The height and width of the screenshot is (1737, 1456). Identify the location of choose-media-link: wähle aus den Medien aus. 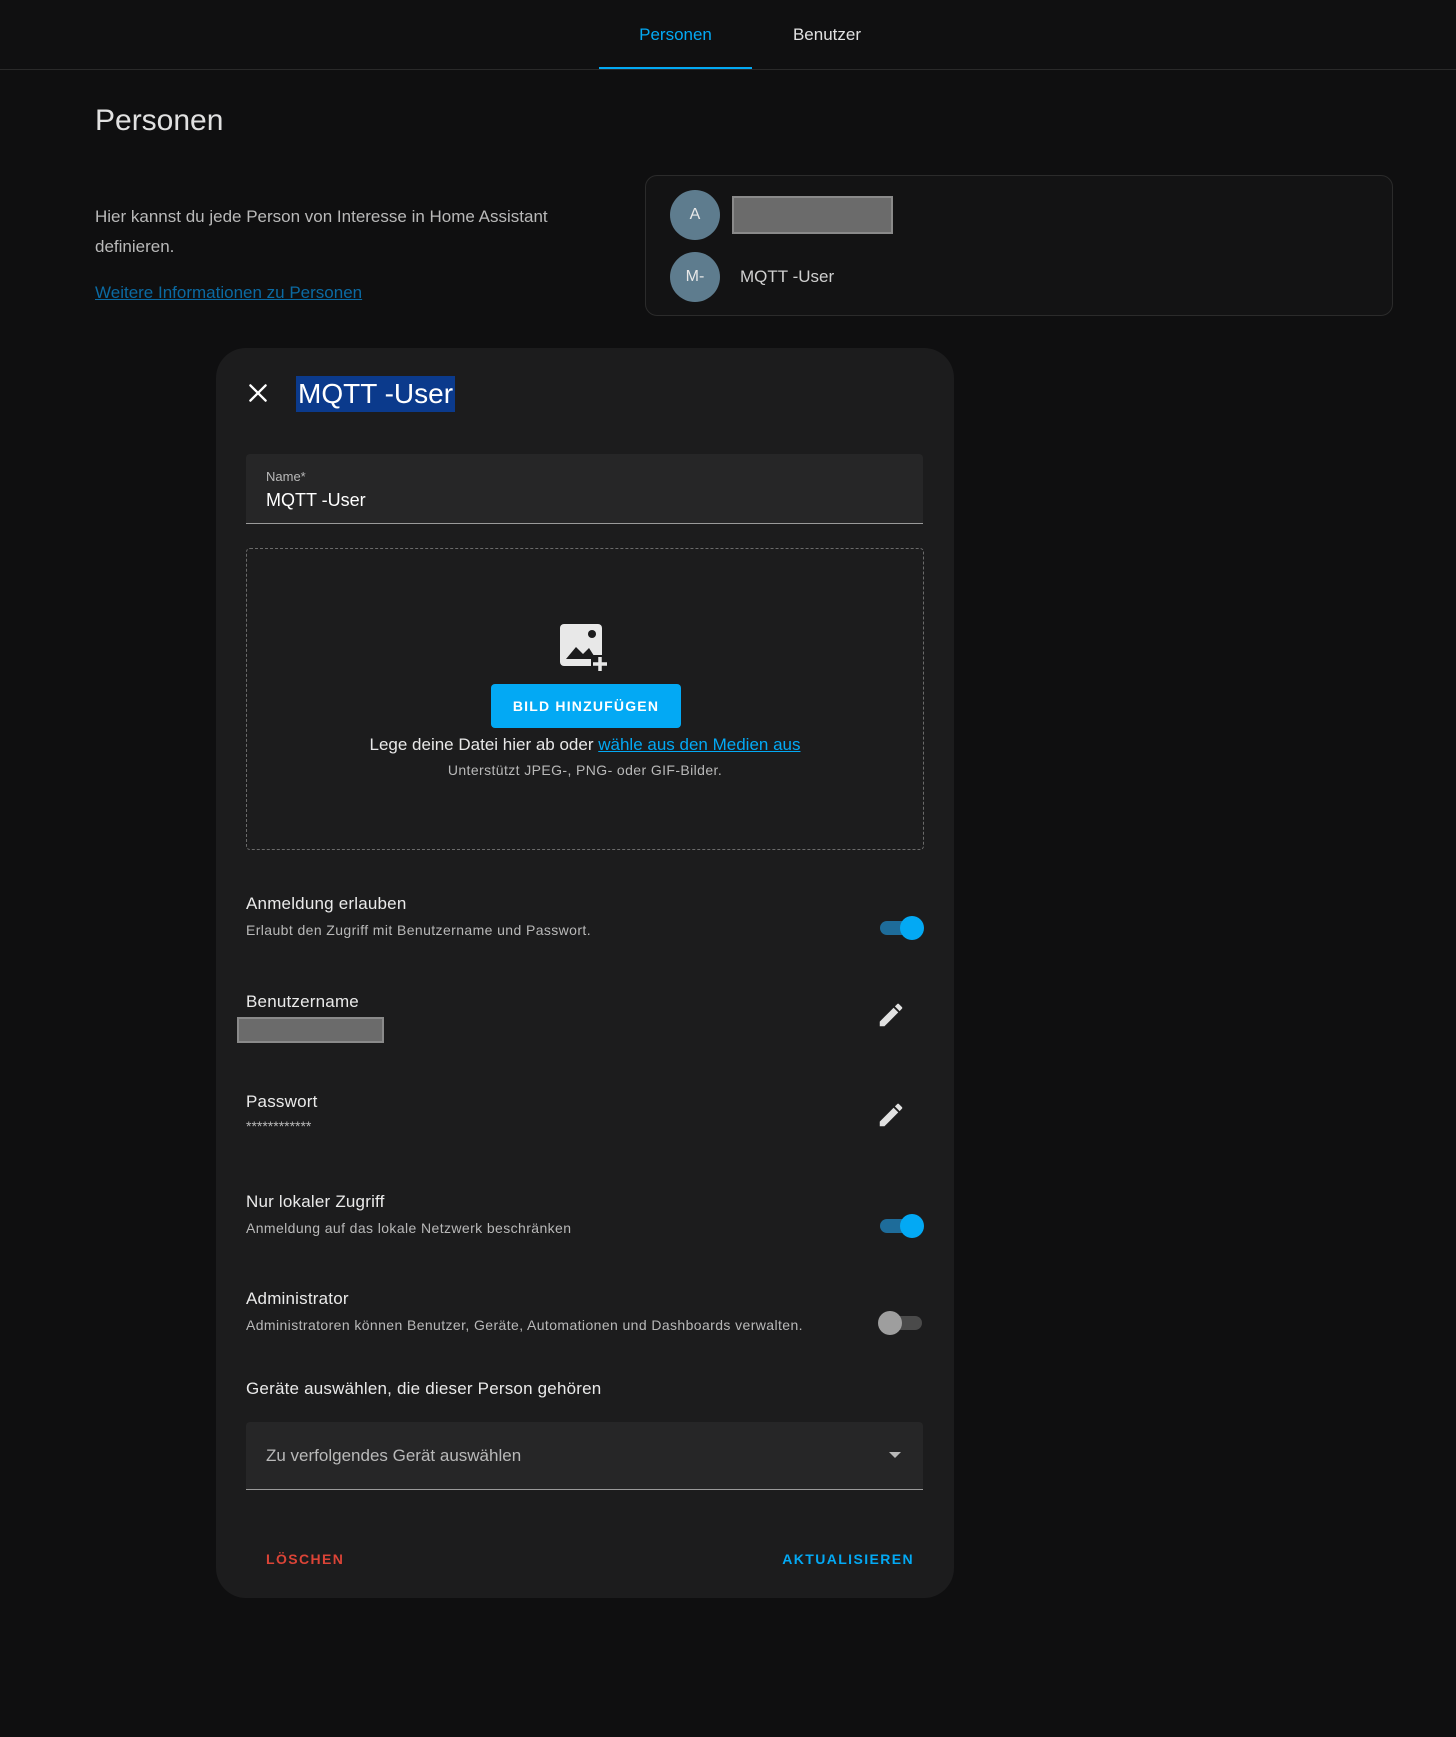
(699, 744).